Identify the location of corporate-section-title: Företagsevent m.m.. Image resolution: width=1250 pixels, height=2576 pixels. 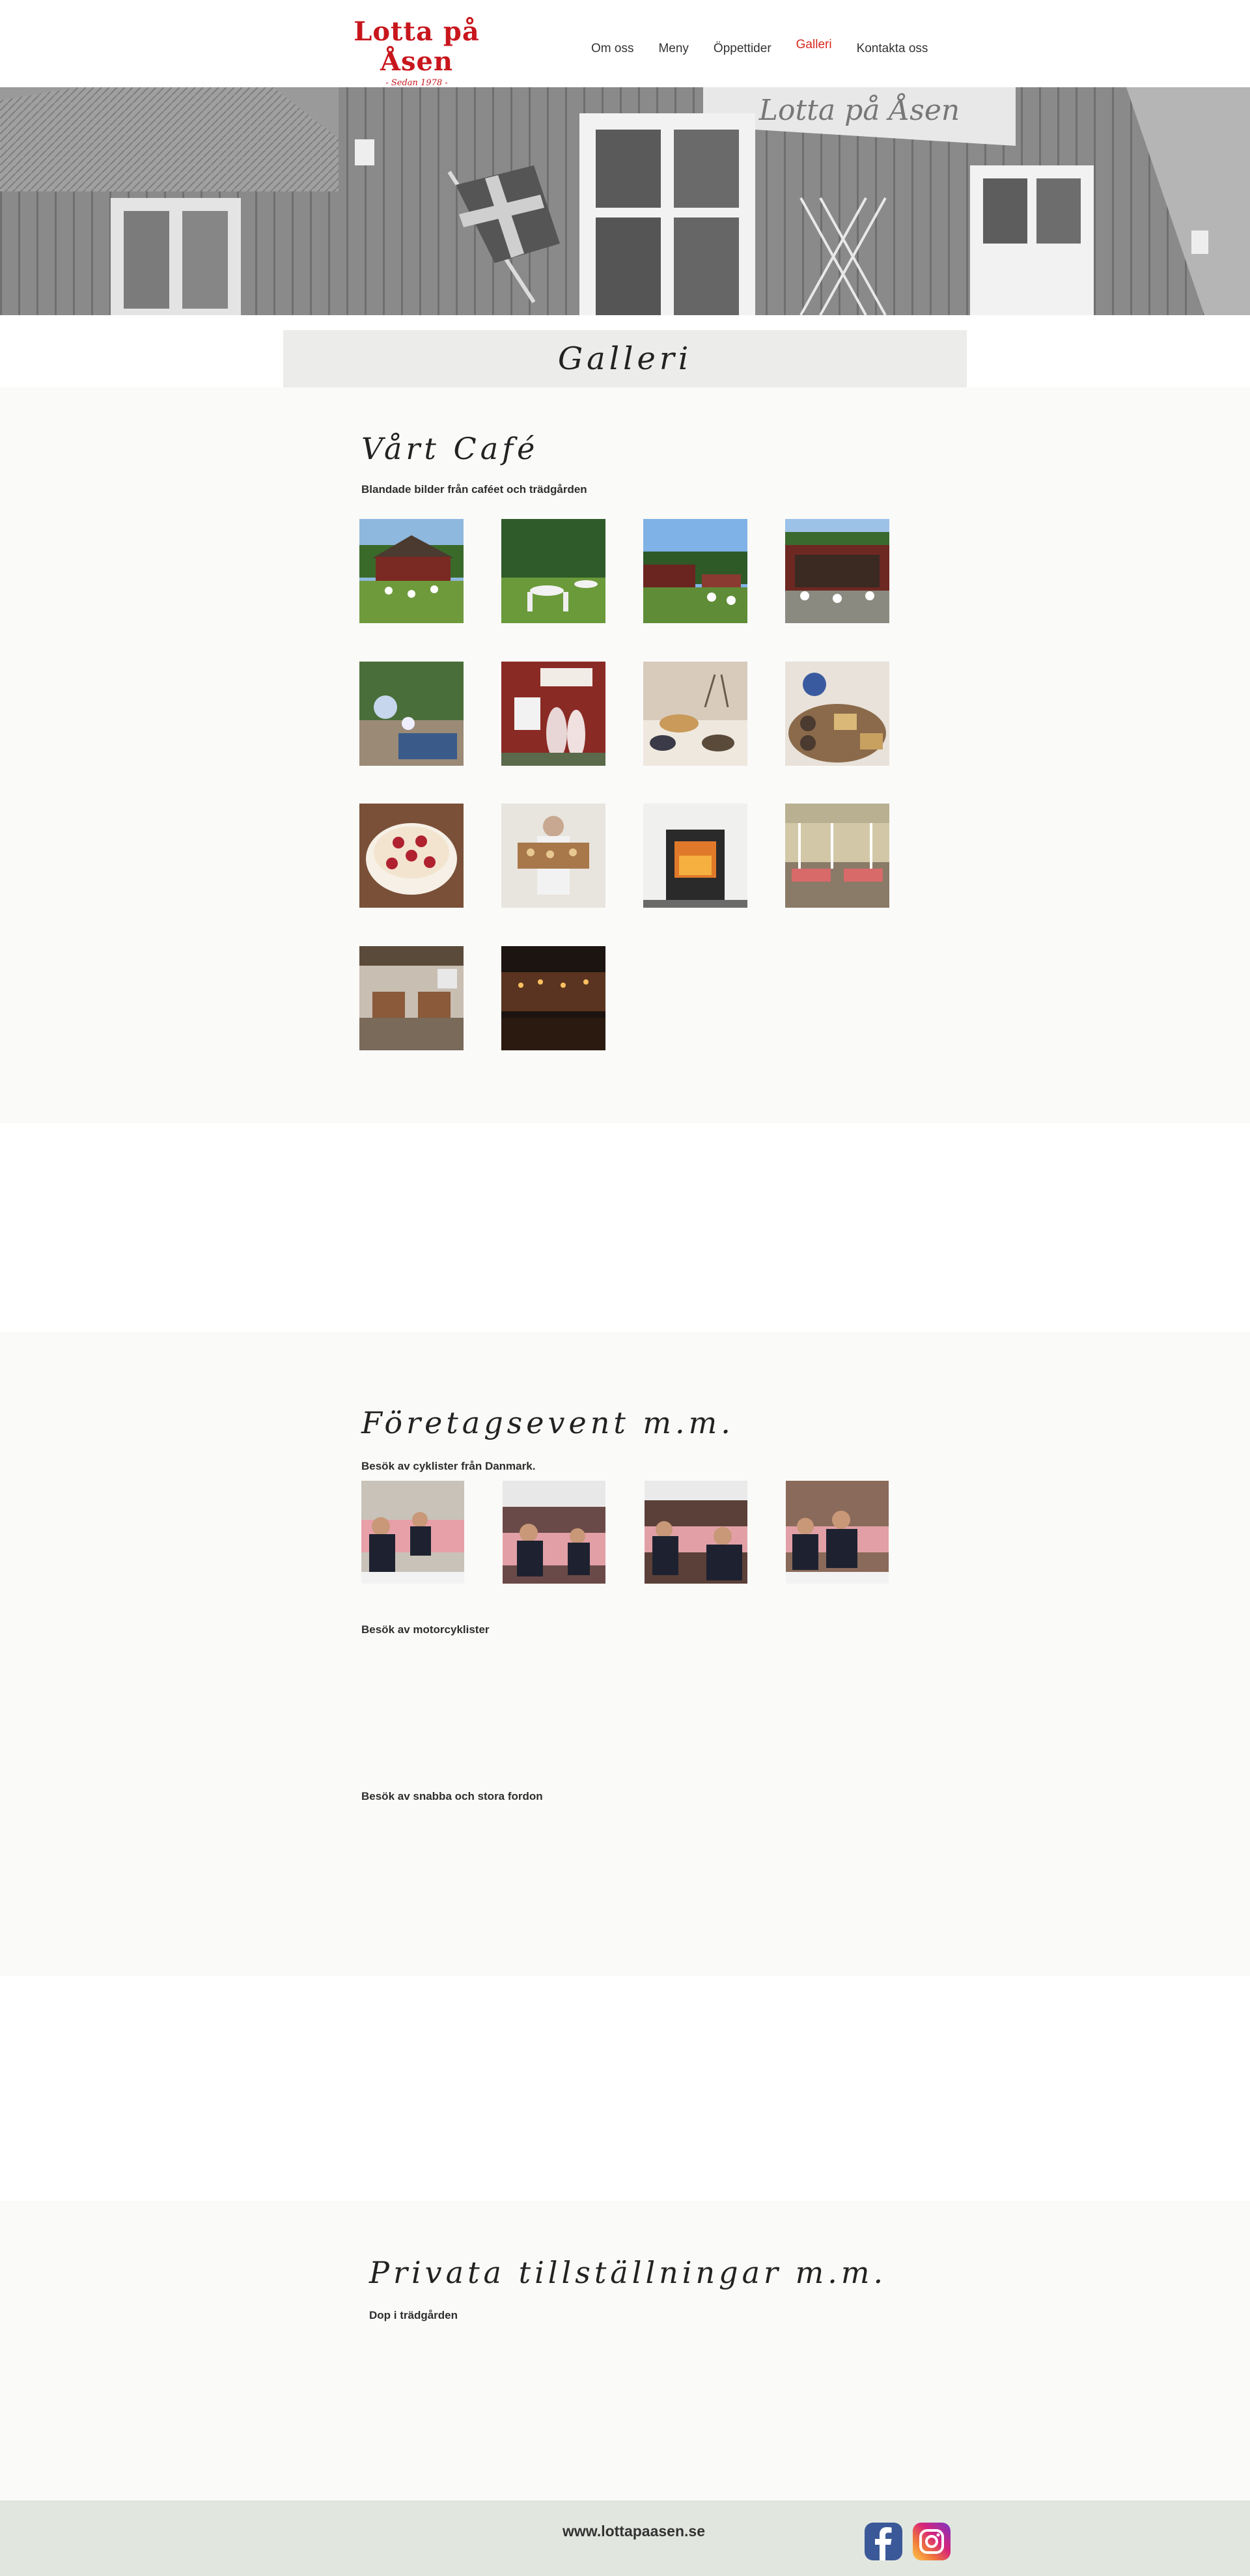
(547, 1423).